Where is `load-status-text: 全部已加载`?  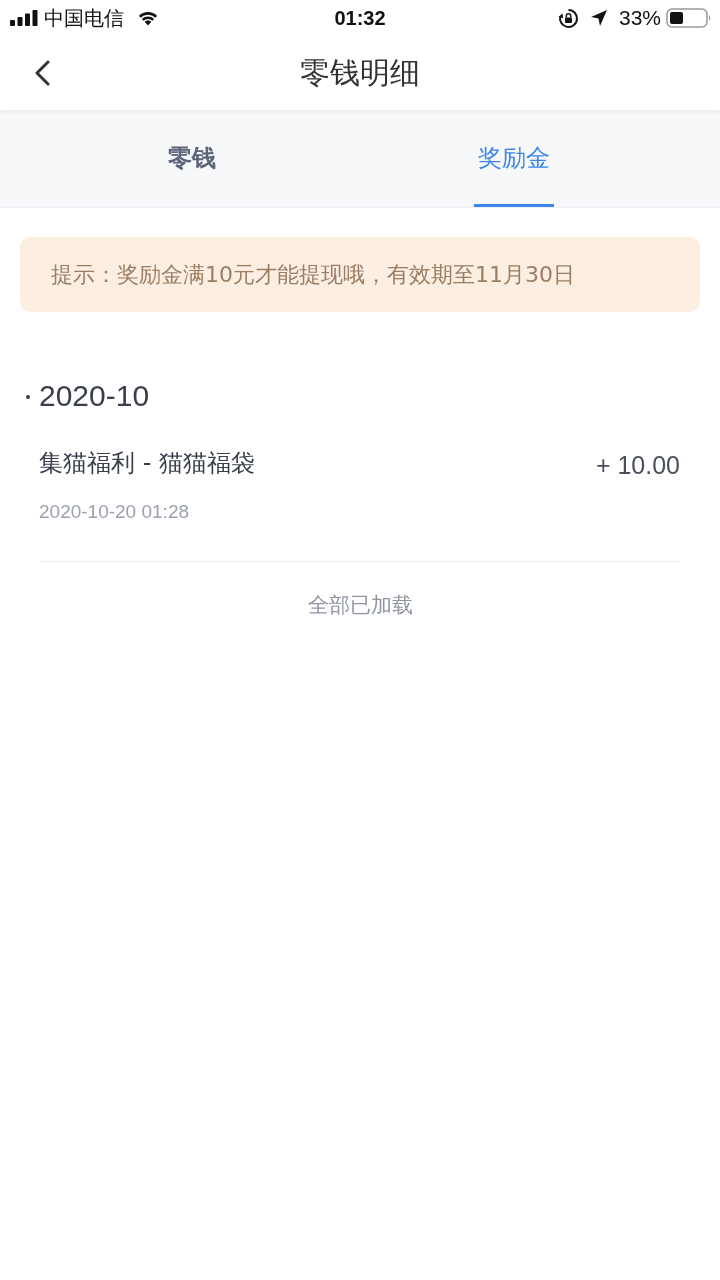
load-status-text: 全部已加载 is located at coordinates (360, 605).